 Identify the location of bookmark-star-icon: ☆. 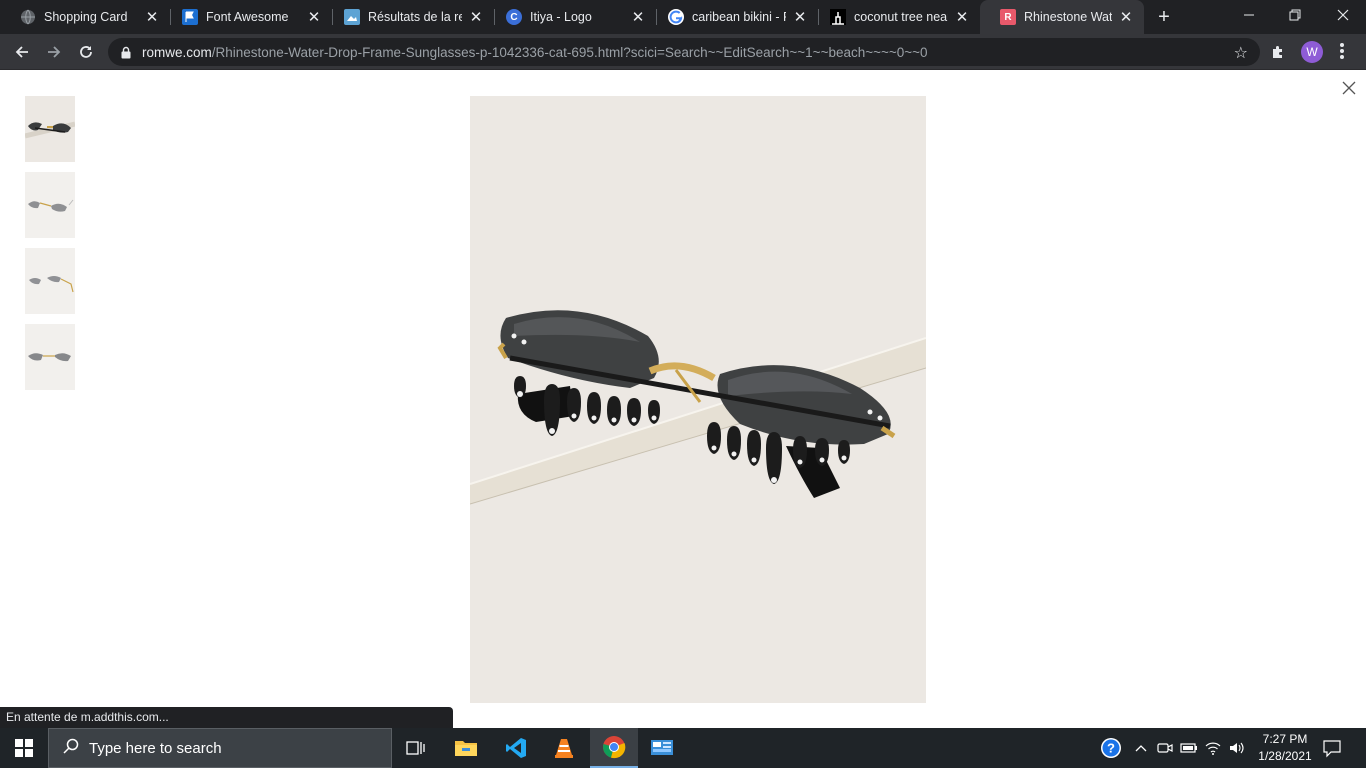
(1241, 53).